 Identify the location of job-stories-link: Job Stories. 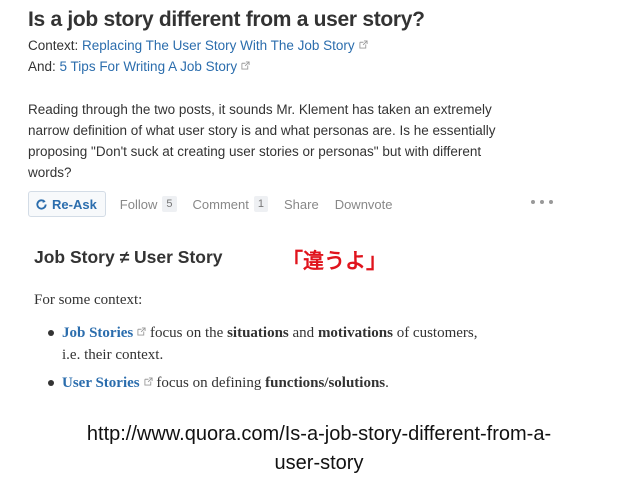
(97, 333).